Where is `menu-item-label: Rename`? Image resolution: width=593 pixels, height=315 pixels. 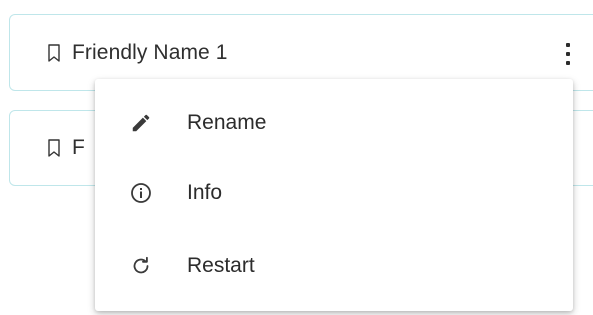 menu-item-label: Rename is located at coordinates (227, 122).